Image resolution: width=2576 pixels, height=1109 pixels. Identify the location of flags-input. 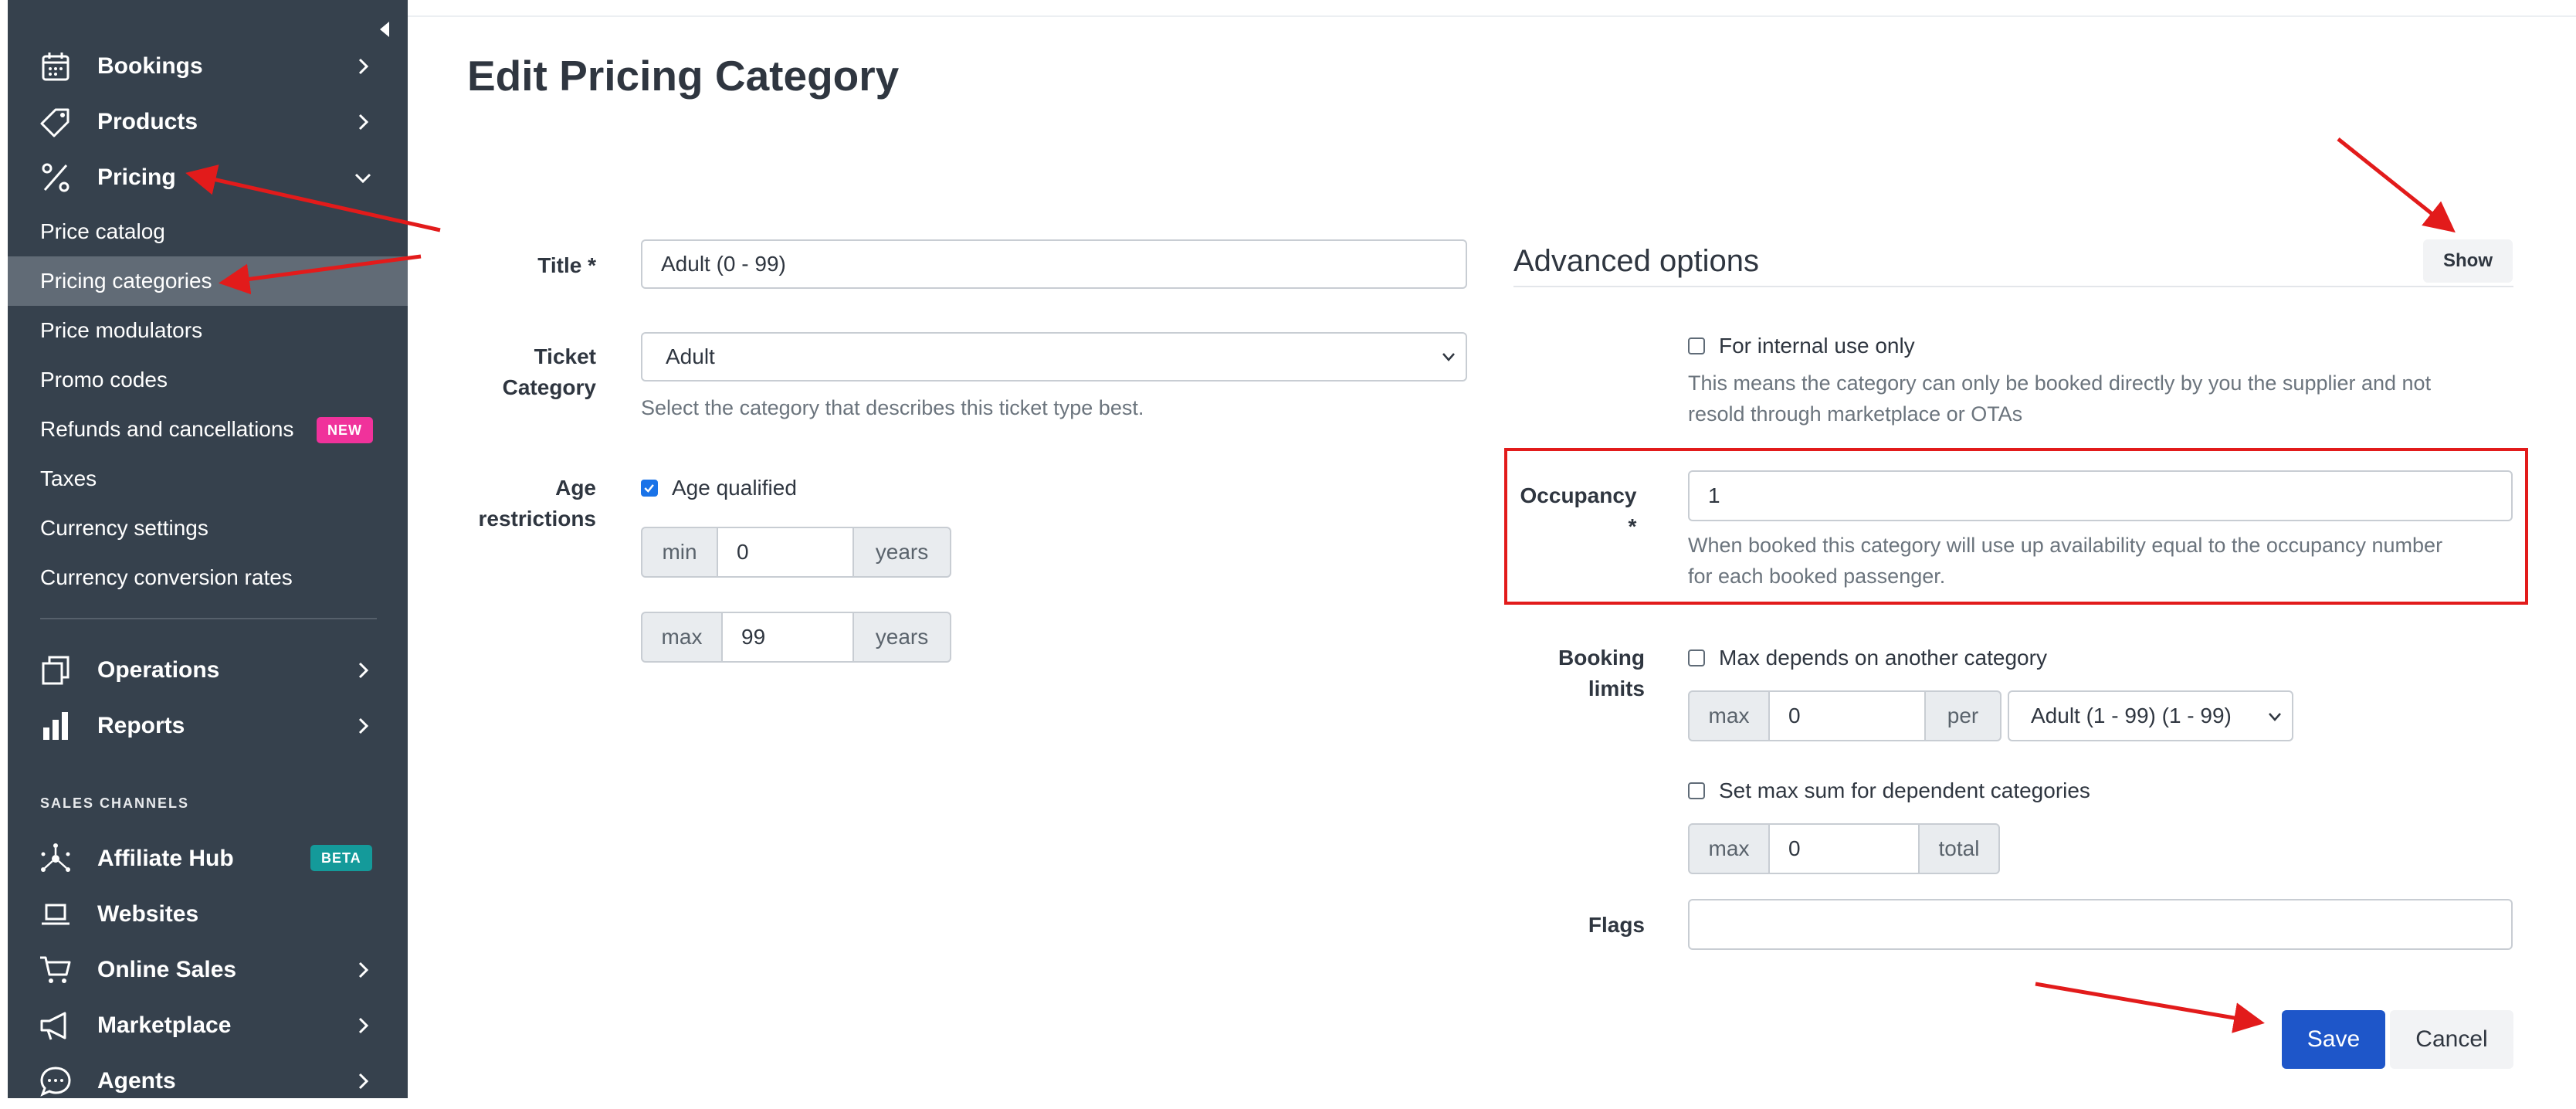
(2100, 924).